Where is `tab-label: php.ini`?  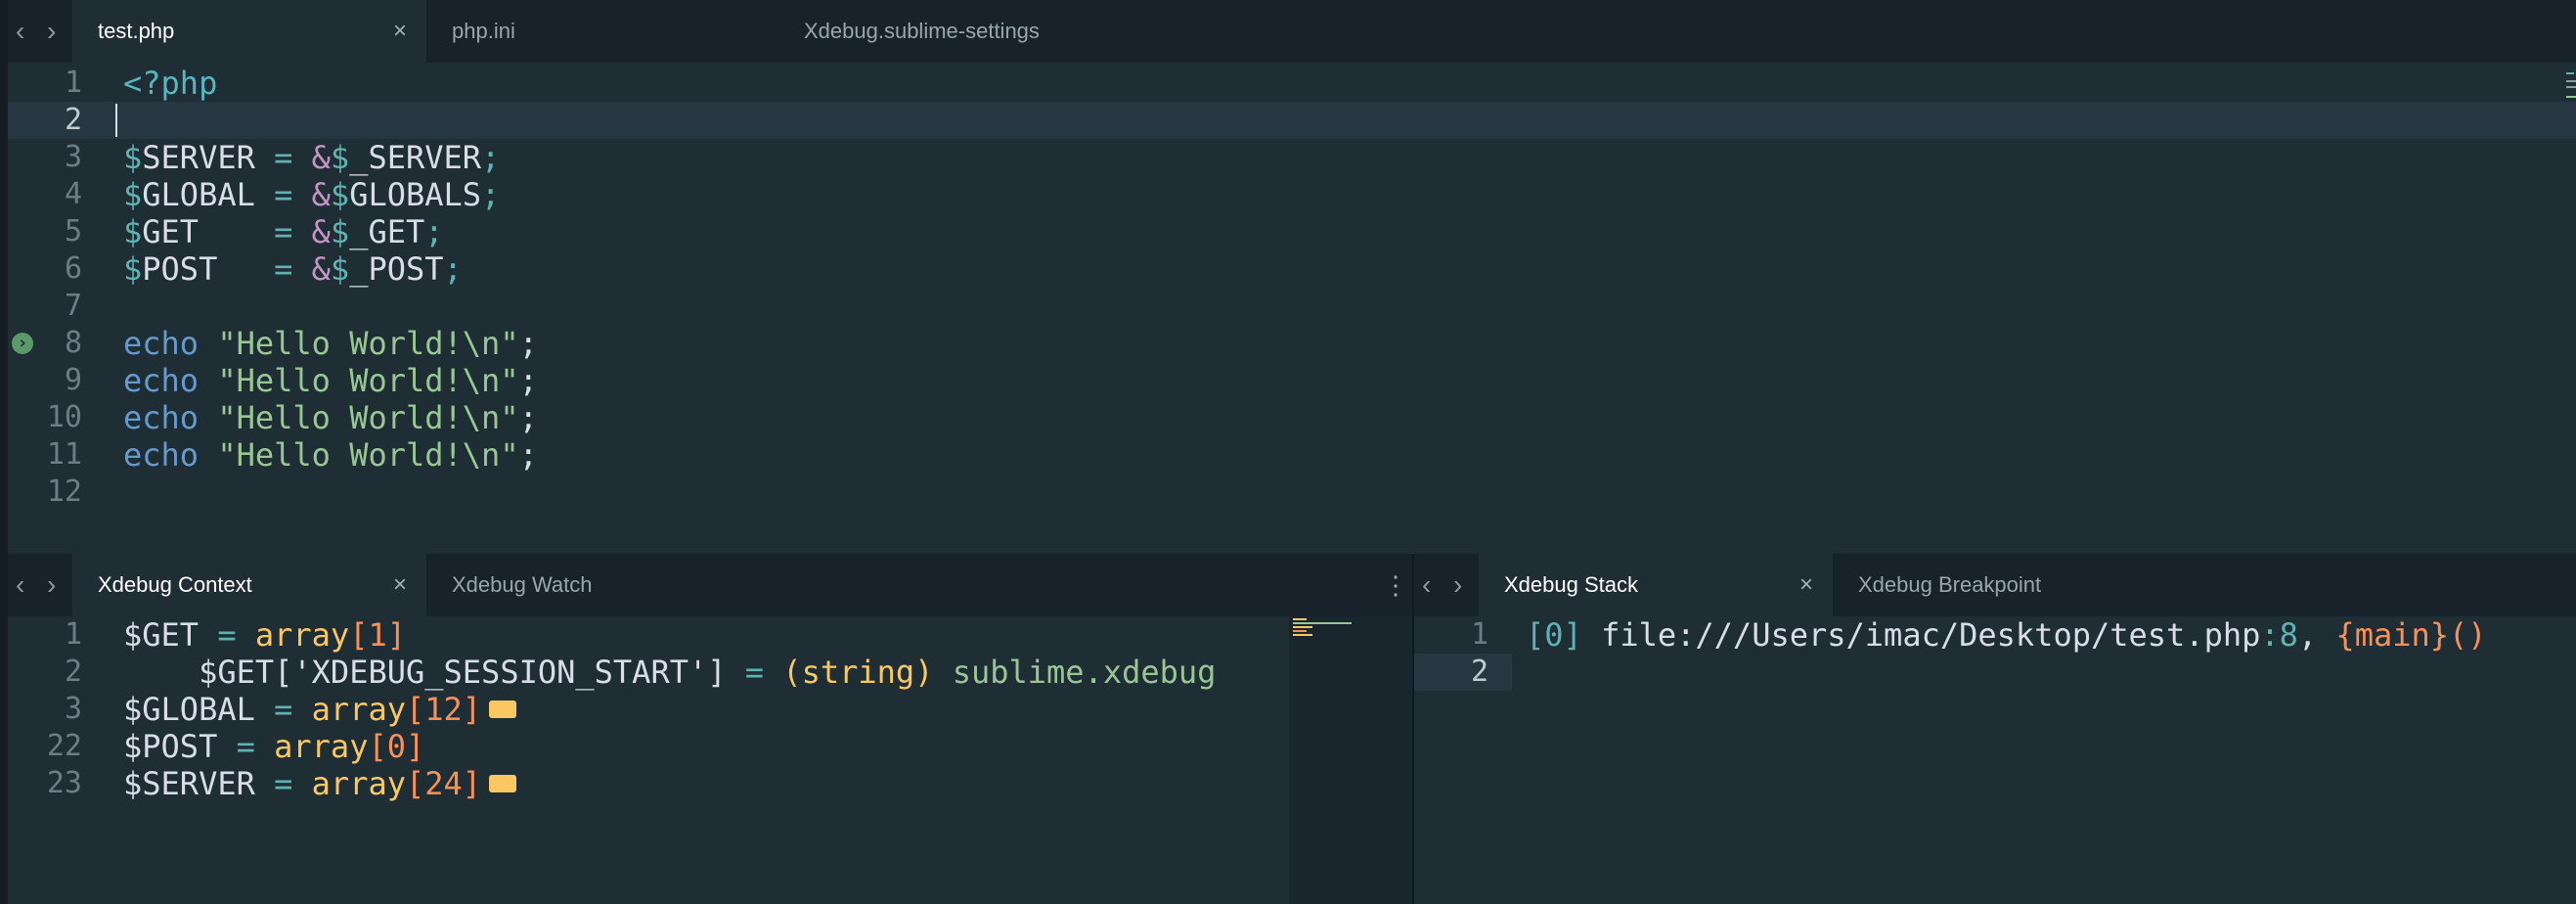
tab-label: php.ini is located at coordinates (483, 31).